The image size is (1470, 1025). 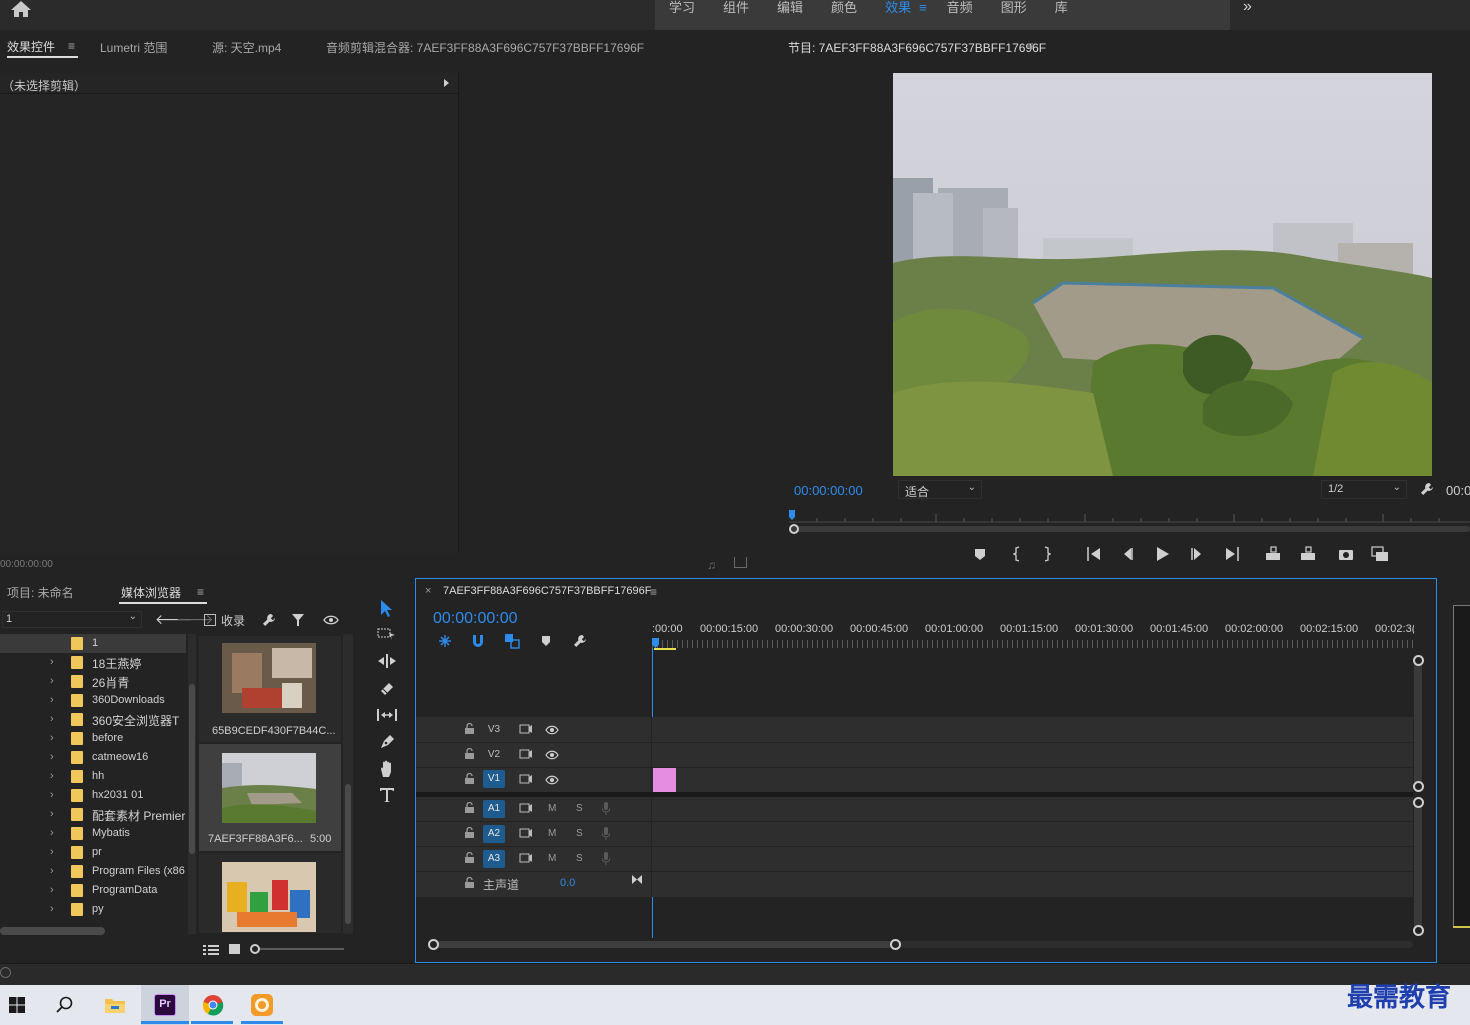 What do you see at coordinates (478, 641) in the screenshot?
I see `snap-magnet-icon` at bounding box center [478, 641].